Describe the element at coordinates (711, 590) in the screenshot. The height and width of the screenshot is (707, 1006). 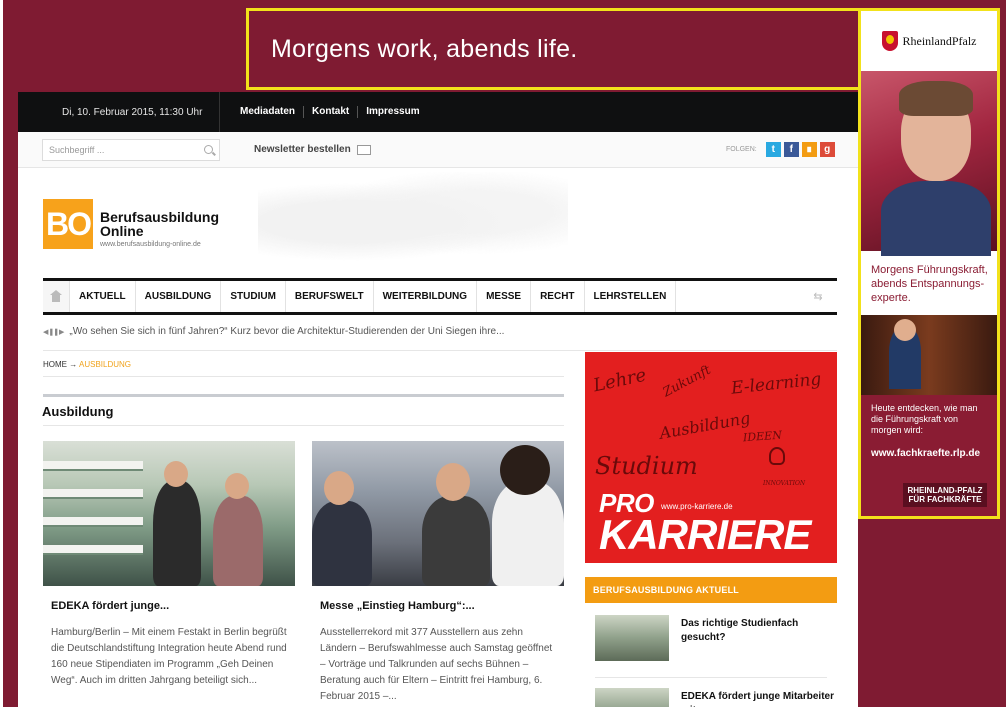
I see `aktuell-heading: BERUFSAUSBILDUNG AKTUELL` at that location.